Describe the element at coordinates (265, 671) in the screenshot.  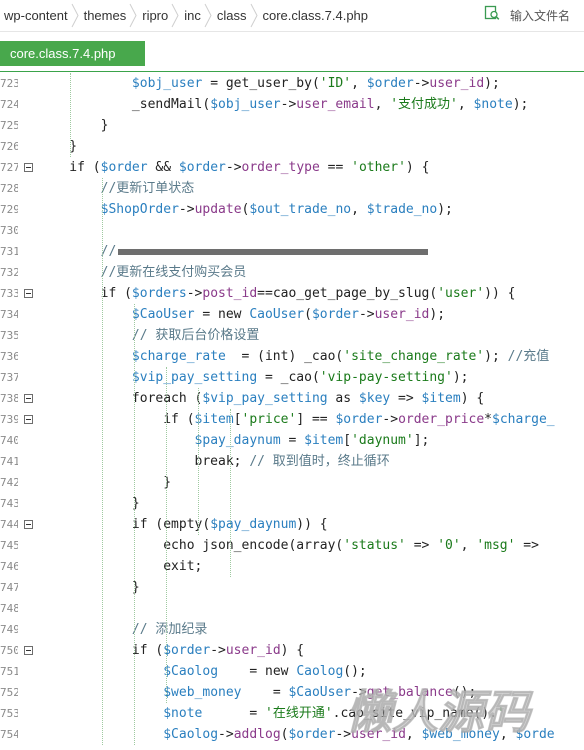
I see `code-text: $Caolog = new Caolog();` at that location.